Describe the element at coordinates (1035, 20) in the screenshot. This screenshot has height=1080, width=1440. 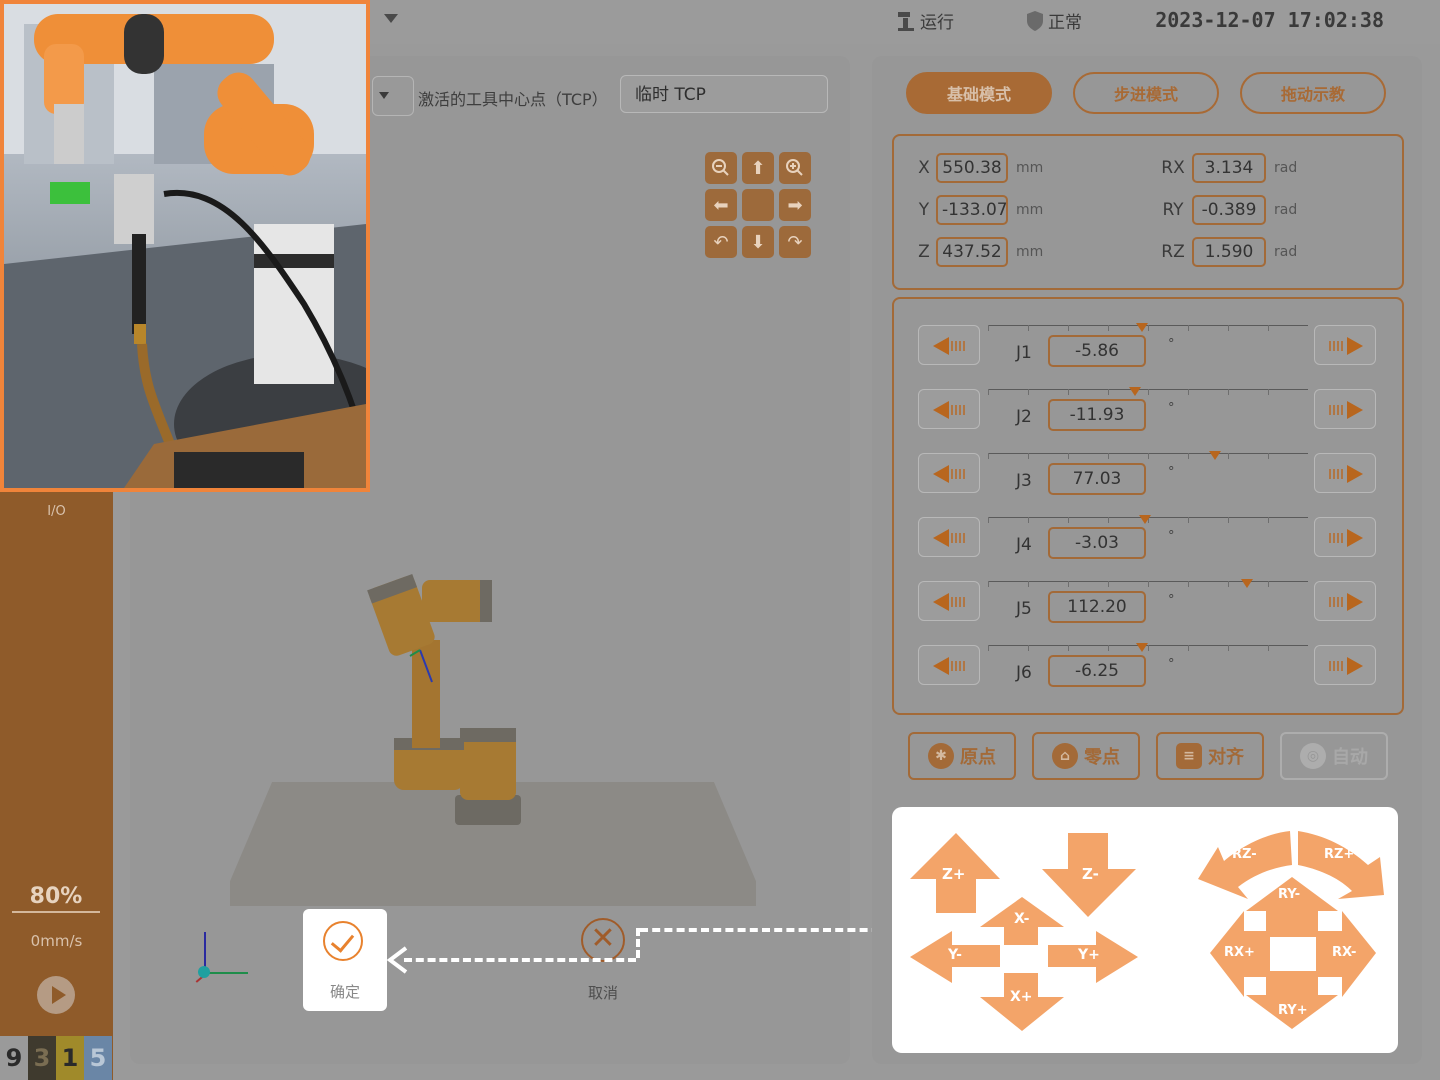
I see `shield-icon` at that location.